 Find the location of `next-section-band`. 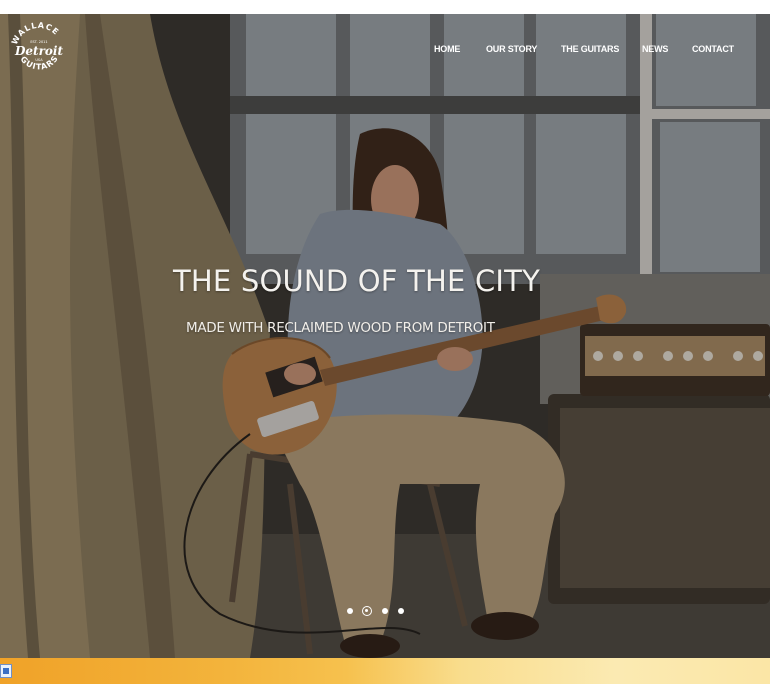

next-section-band is located at coordinates (385, 671).